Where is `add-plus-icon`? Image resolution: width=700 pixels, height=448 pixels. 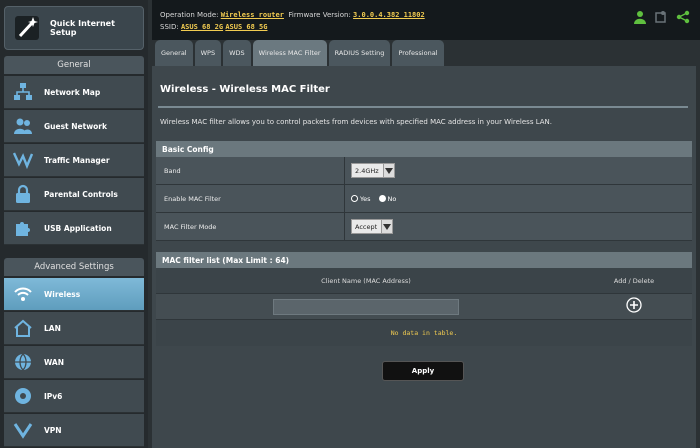 add-plus-icon is located at coordinates (634, 306).